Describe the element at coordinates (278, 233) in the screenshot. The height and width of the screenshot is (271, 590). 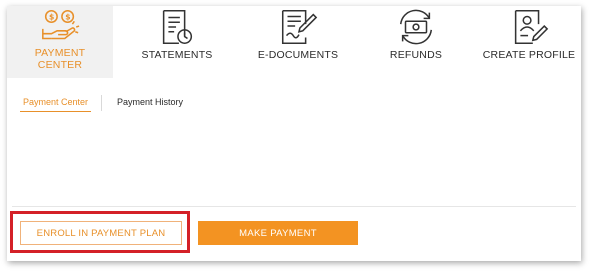
I see `make-payment-button: MAKE PAYMENT` at that location.